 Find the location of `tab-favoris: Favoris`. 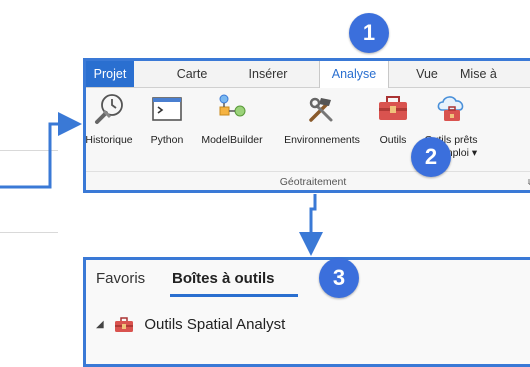

tab-favoris: Favoris is located at coordinates (120, 278).